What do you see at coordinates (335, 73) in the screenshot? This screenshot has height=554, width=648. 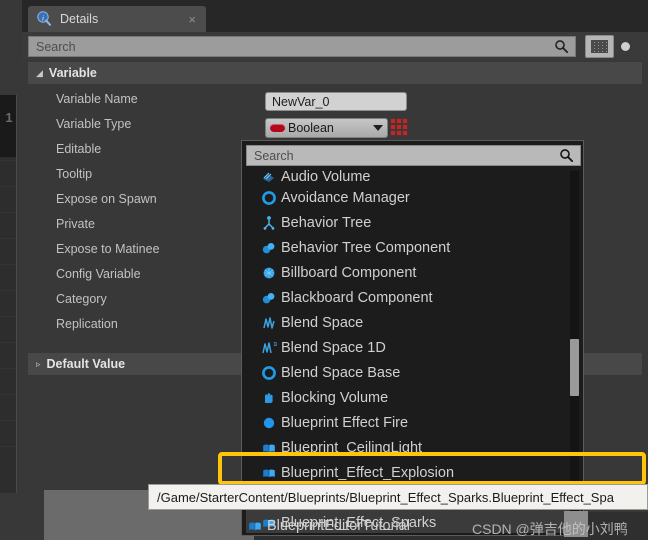 I see `section-header-variable: ◢ Variable` at bounding box center [335, 73].